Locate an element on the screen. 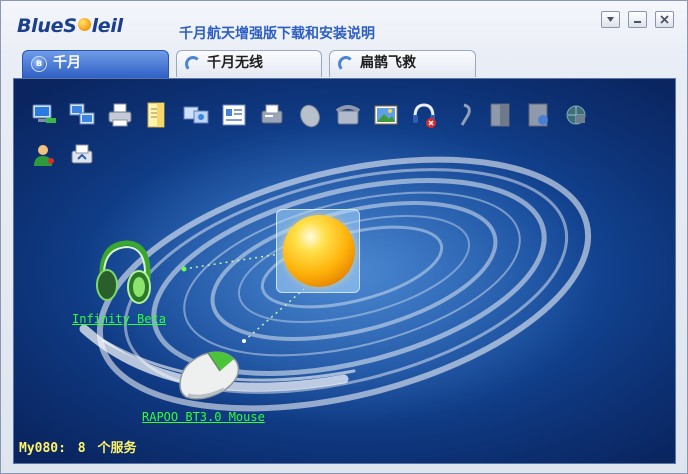 The height and width of the screenshot is (474, 688). file-transfer-icon is located at coordinates (158, 115).